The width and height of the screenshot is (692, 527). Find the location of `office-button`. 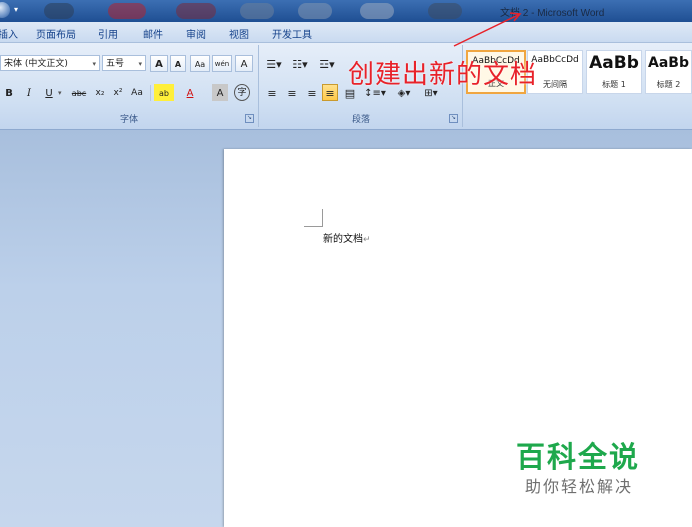

office-button is located at coordinates (5, 10).